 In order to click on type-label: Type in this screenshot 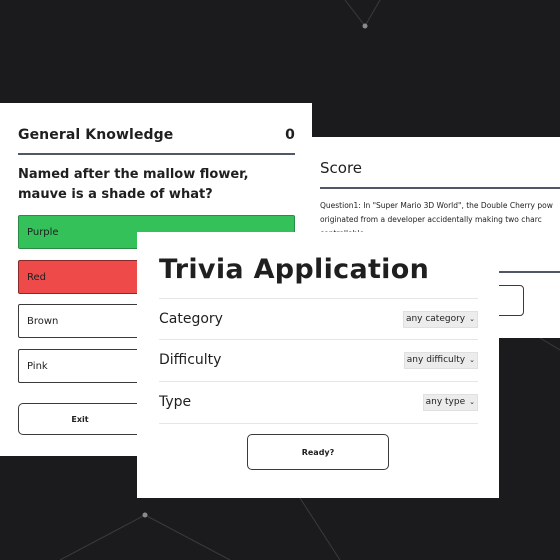, I will do `click(175, 402)`.